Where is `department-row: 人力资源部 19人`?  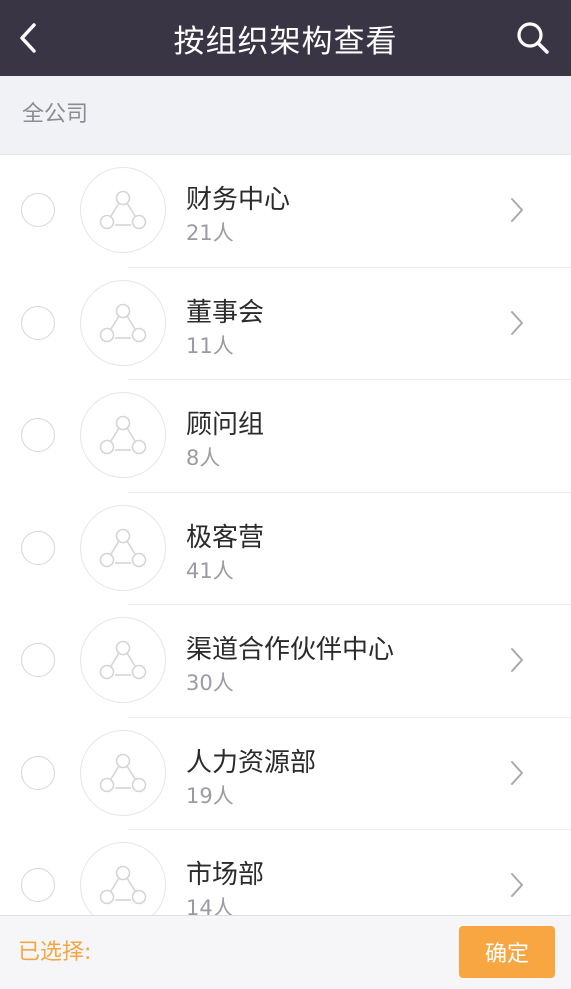
department-row: 人力资源部 19人 is located at coordinates (285, 773).